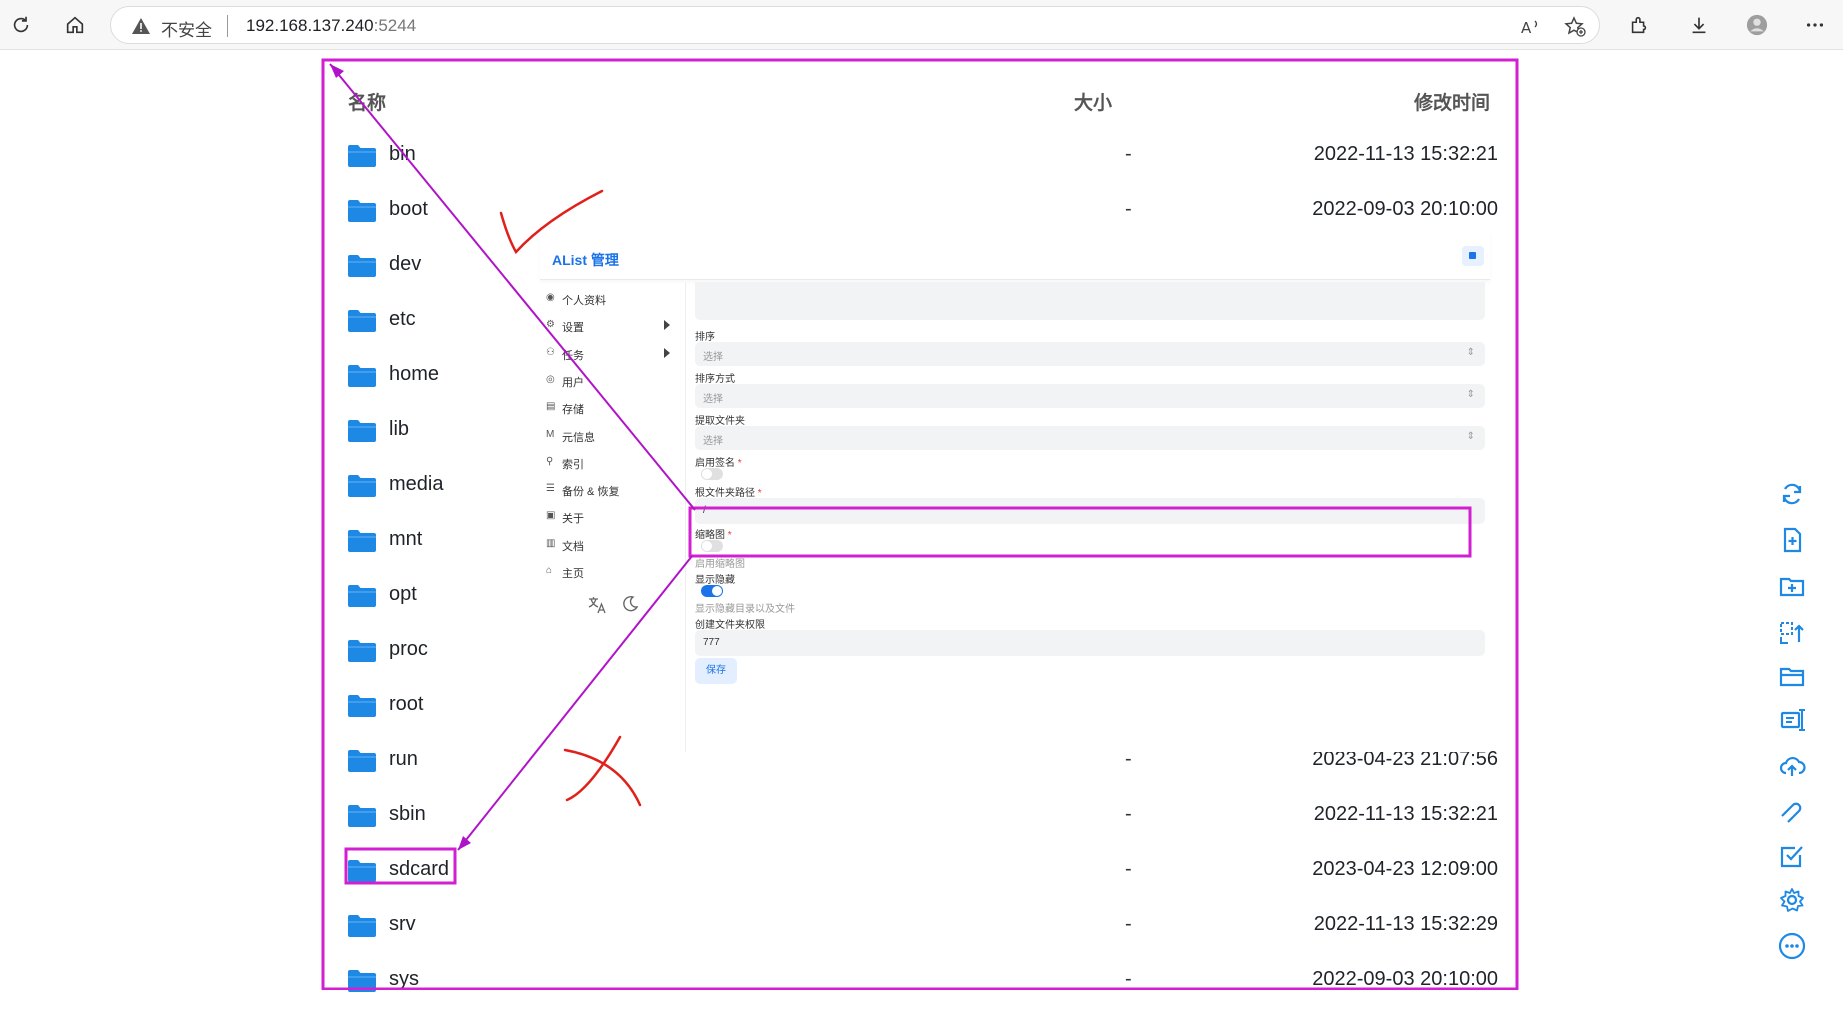  What do you see at coordinates (1473, 256) in the screenshot?
I see `admin-header-button` at bounding box center [1473, 256].